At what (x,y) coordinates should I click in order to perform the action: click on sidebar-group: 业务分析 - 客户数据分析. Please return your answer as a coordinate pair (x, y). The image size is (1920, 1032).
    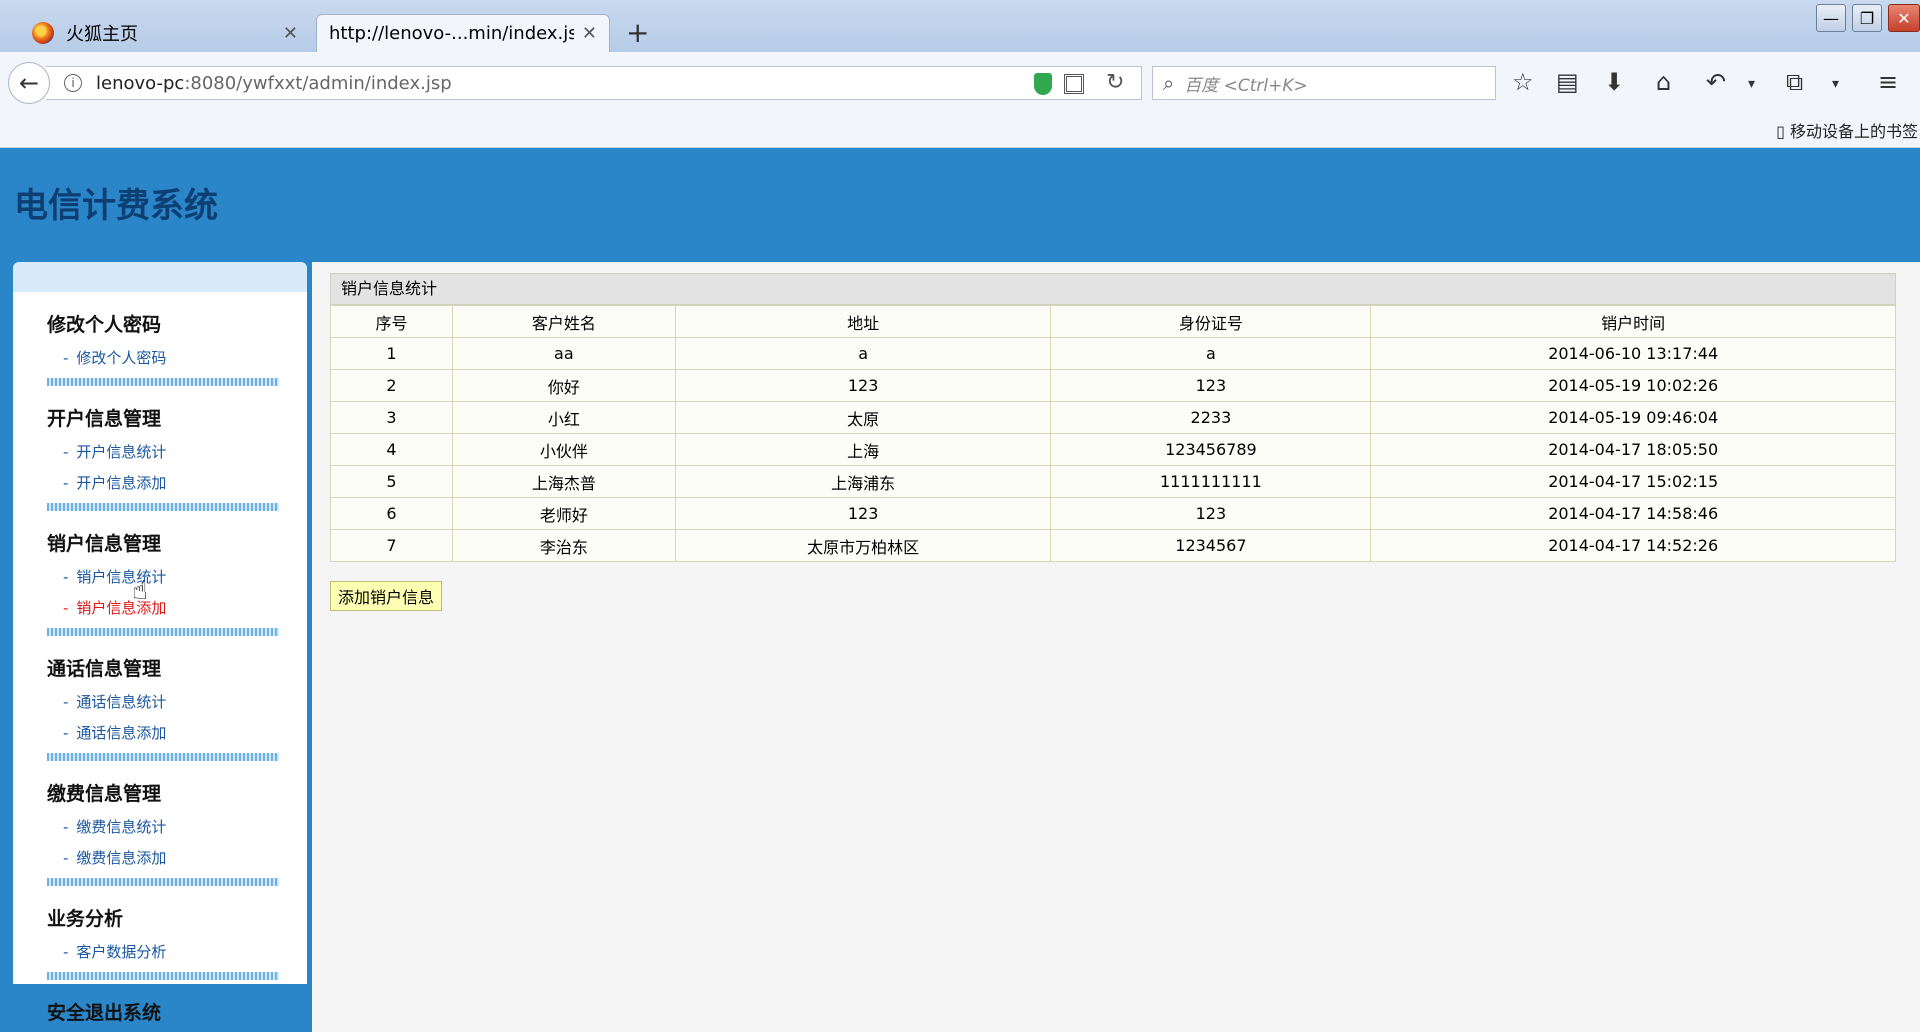
    Looking at the image, I should click on (167, 942).